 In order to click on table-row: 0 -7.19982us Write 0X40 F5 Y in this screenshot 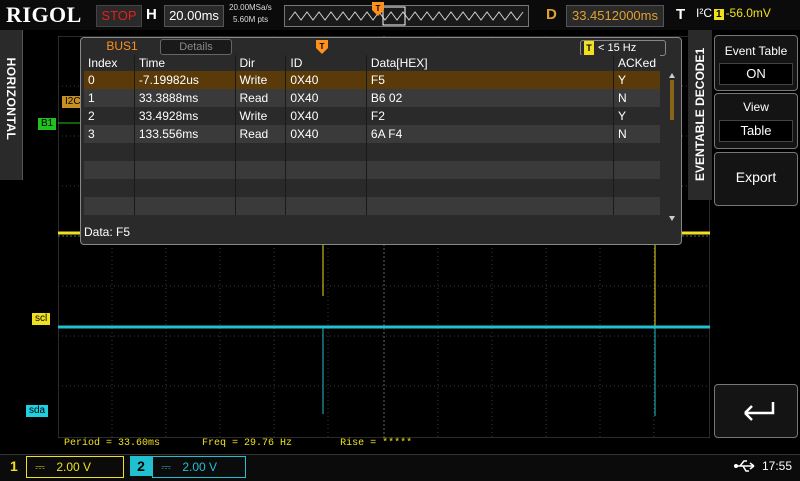, I will do `click(372, 80)`.